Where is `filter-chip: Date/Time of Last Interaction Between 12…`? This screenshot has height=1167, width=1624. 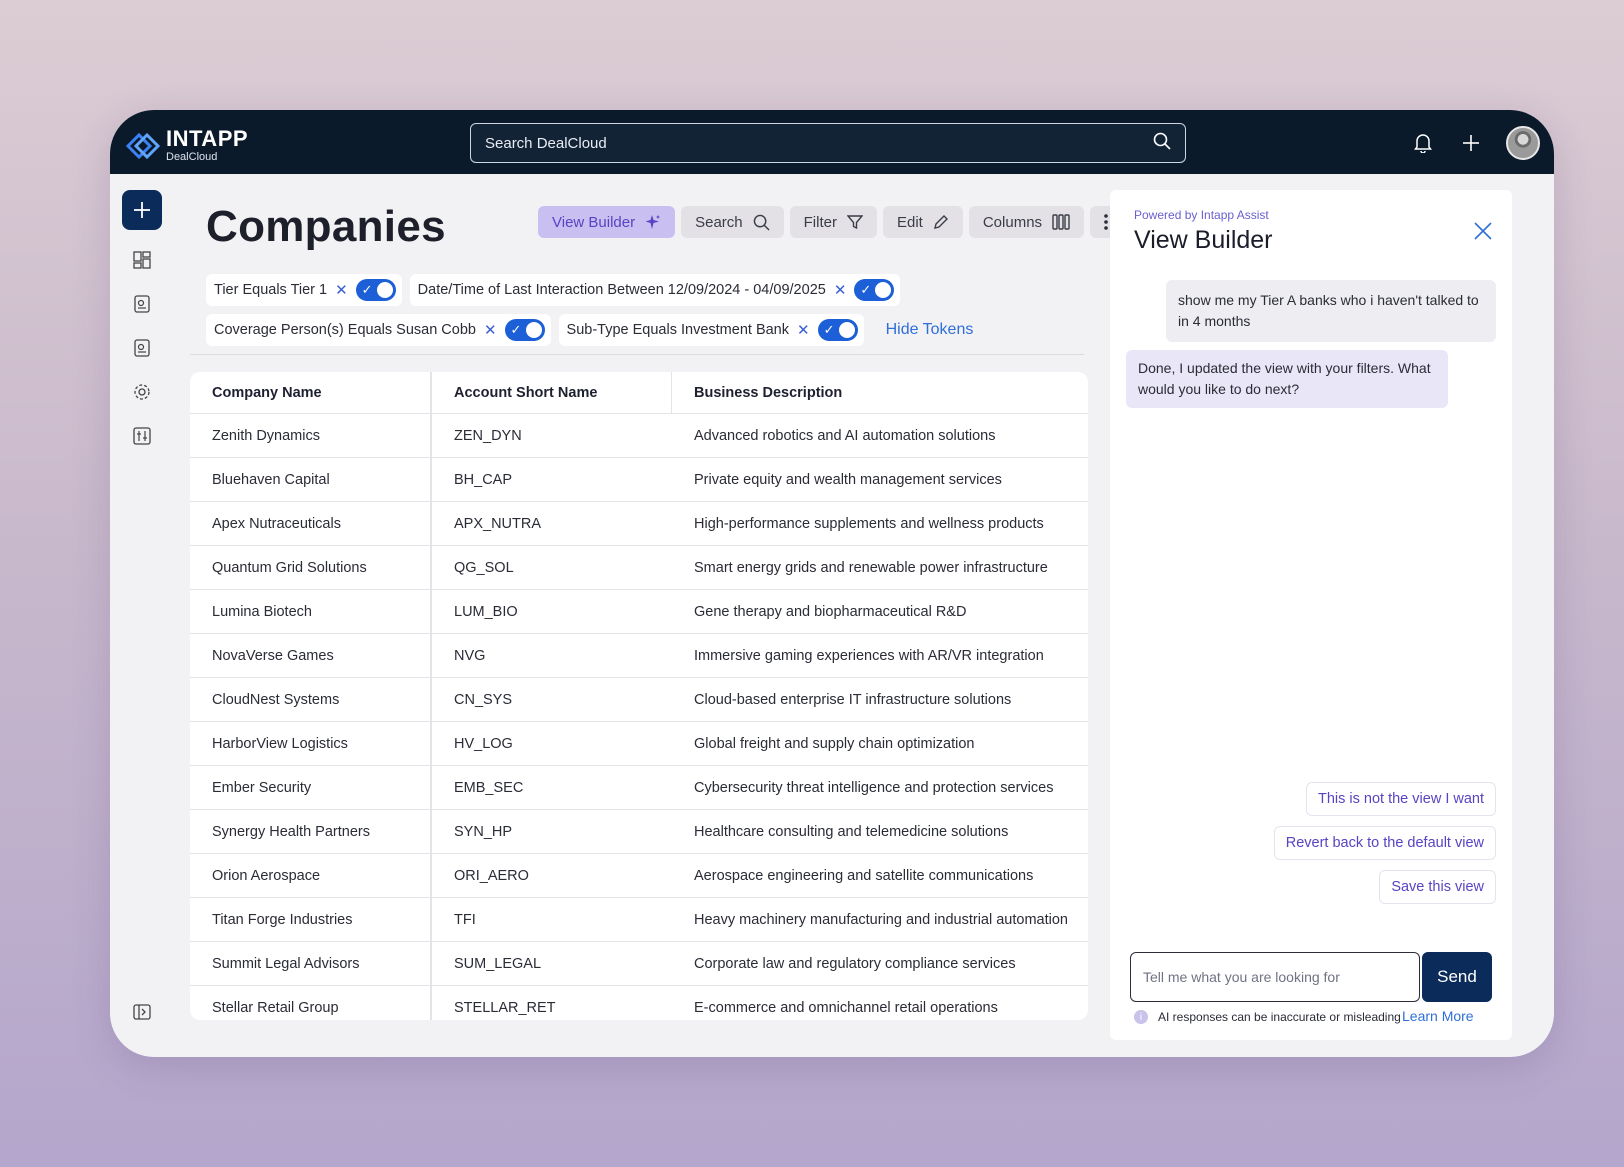 filter-chip: Date/Time of Last Interaction Between 12… is located at coordinates (655, 290).